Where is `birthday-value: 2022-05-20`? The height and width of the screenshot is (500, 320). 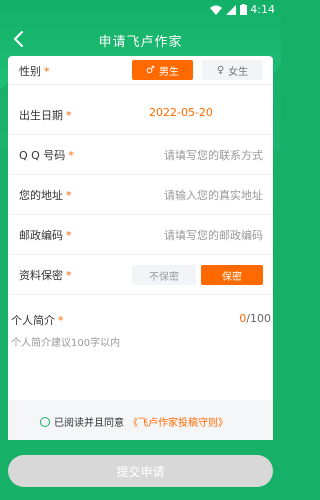 birthday-value: 2022-05-20 is located at coordinates (181, 112).